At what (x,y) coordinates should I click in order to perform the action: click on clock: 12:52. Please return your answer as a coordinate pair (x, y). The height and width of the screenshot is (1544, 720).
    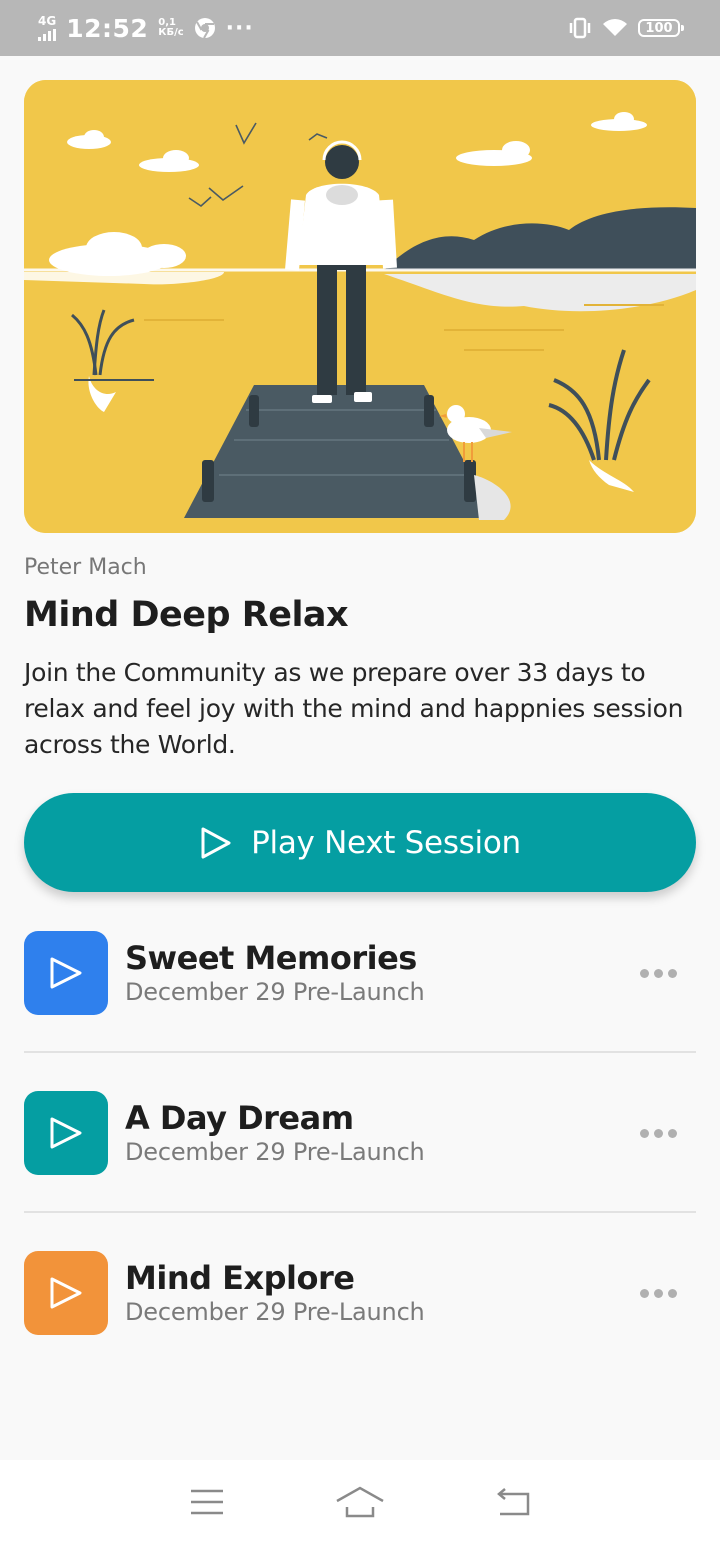
    Looking at the image, I should click on (107, 28).